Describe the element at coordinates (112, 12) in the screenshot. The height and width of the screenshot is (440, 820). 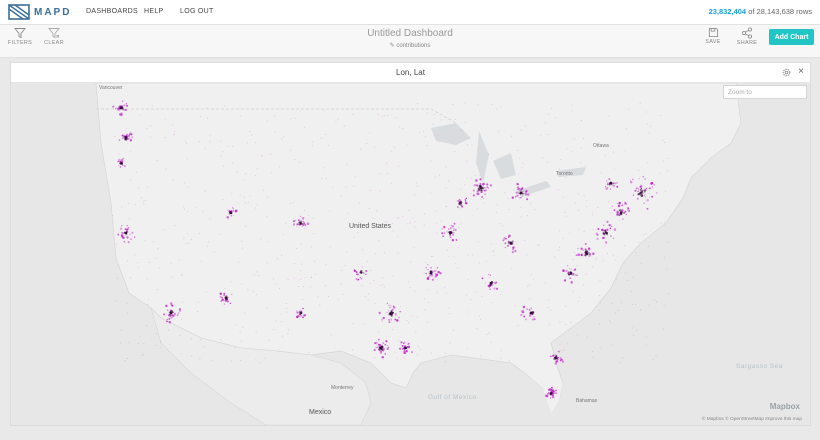
I see `nav-dashboards: DASHBOARDS` at that location.